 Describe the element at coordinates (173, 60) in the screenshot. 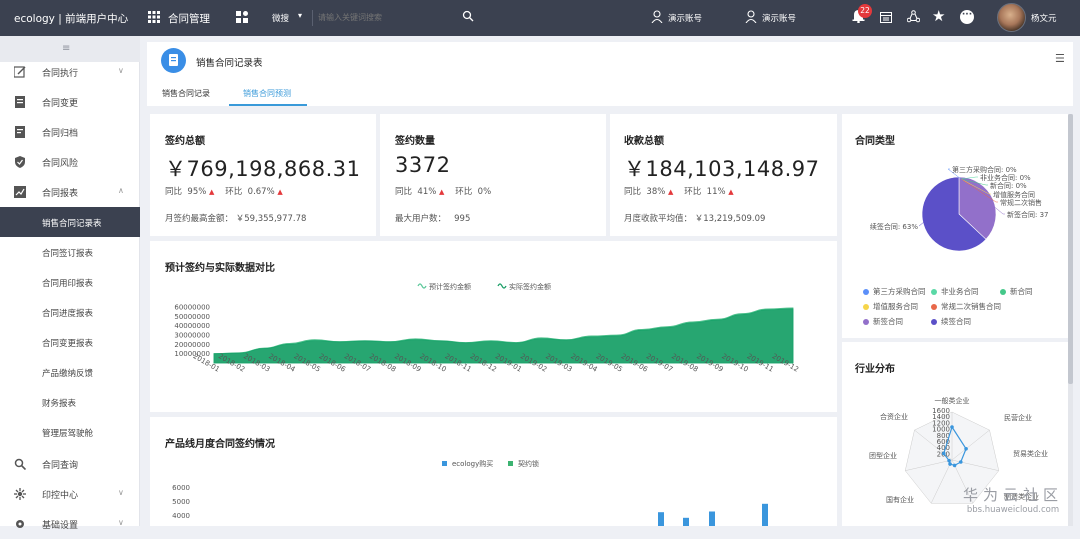

I see `page-icon` at that location.